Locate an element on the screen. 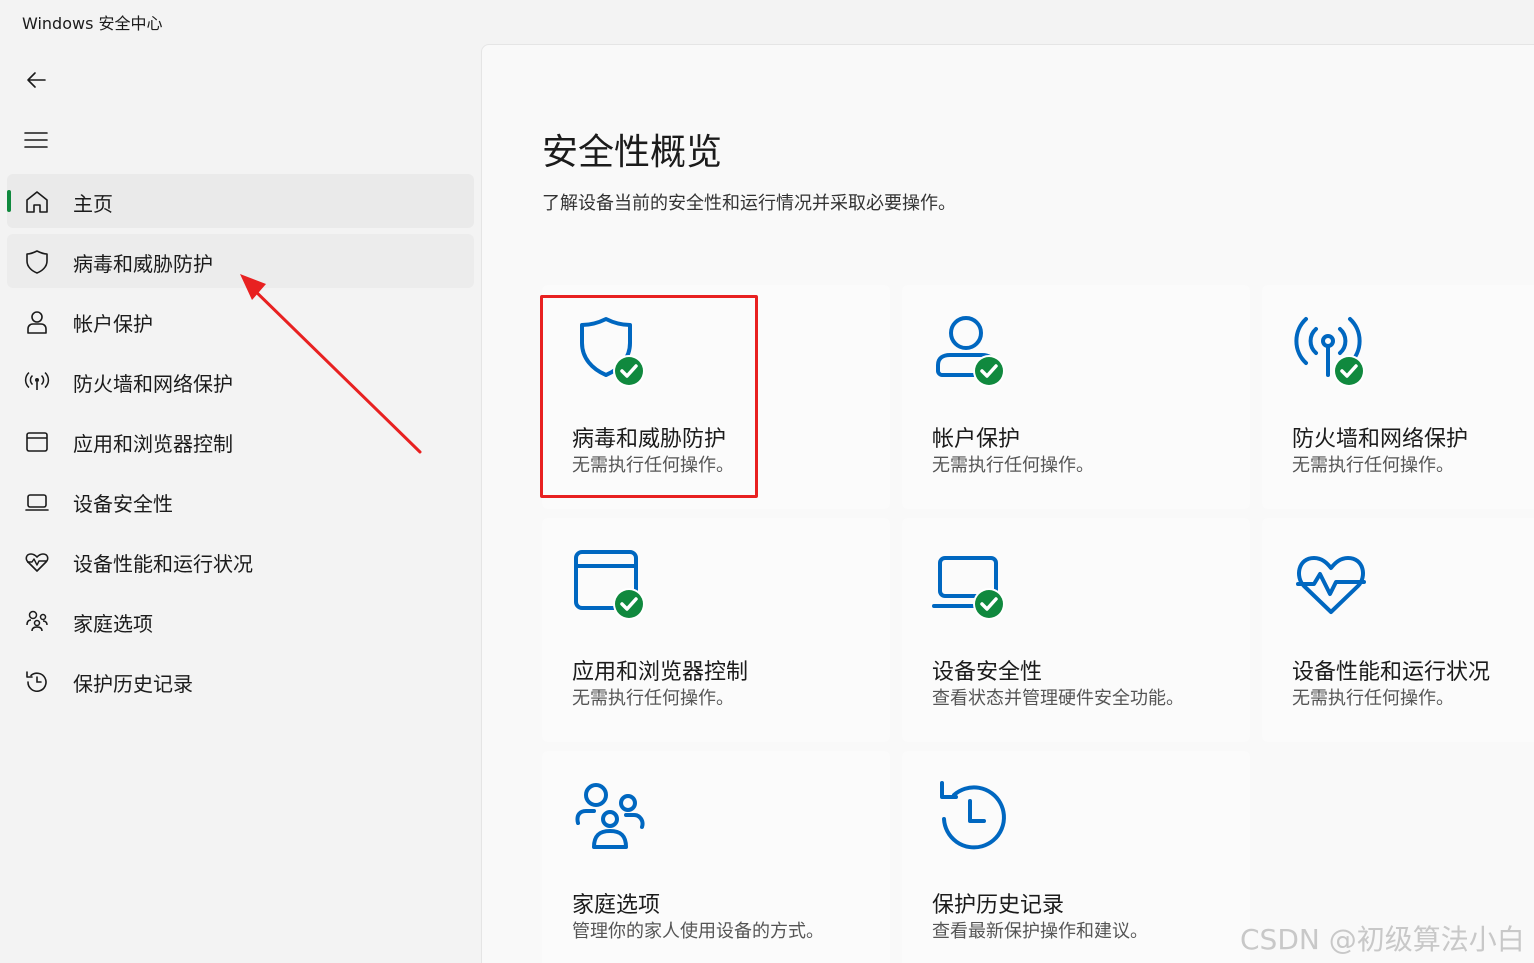 The height and width of the screenshot is (963, 1534). window-title: Windows 安全中心 is located at coordinates (92, 23).